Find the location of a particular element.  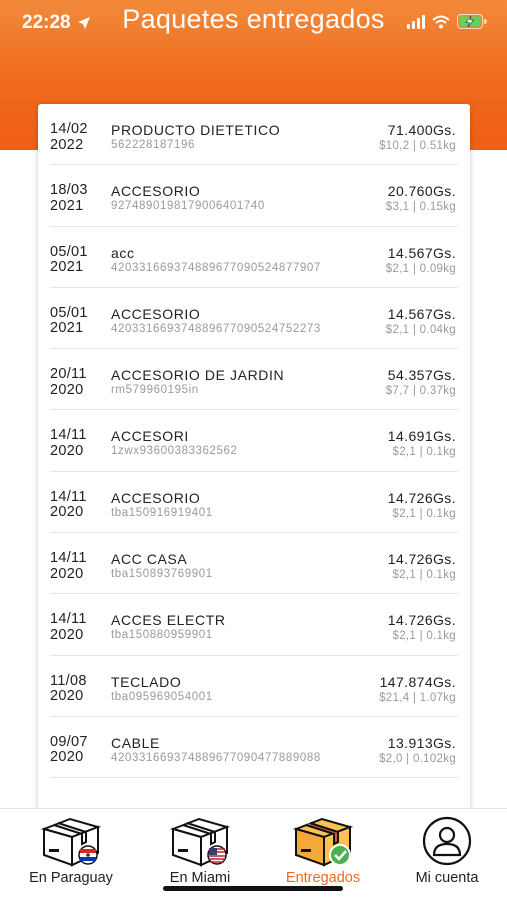

package-date: 05/01 2021 is located at coordinates (69, 320).